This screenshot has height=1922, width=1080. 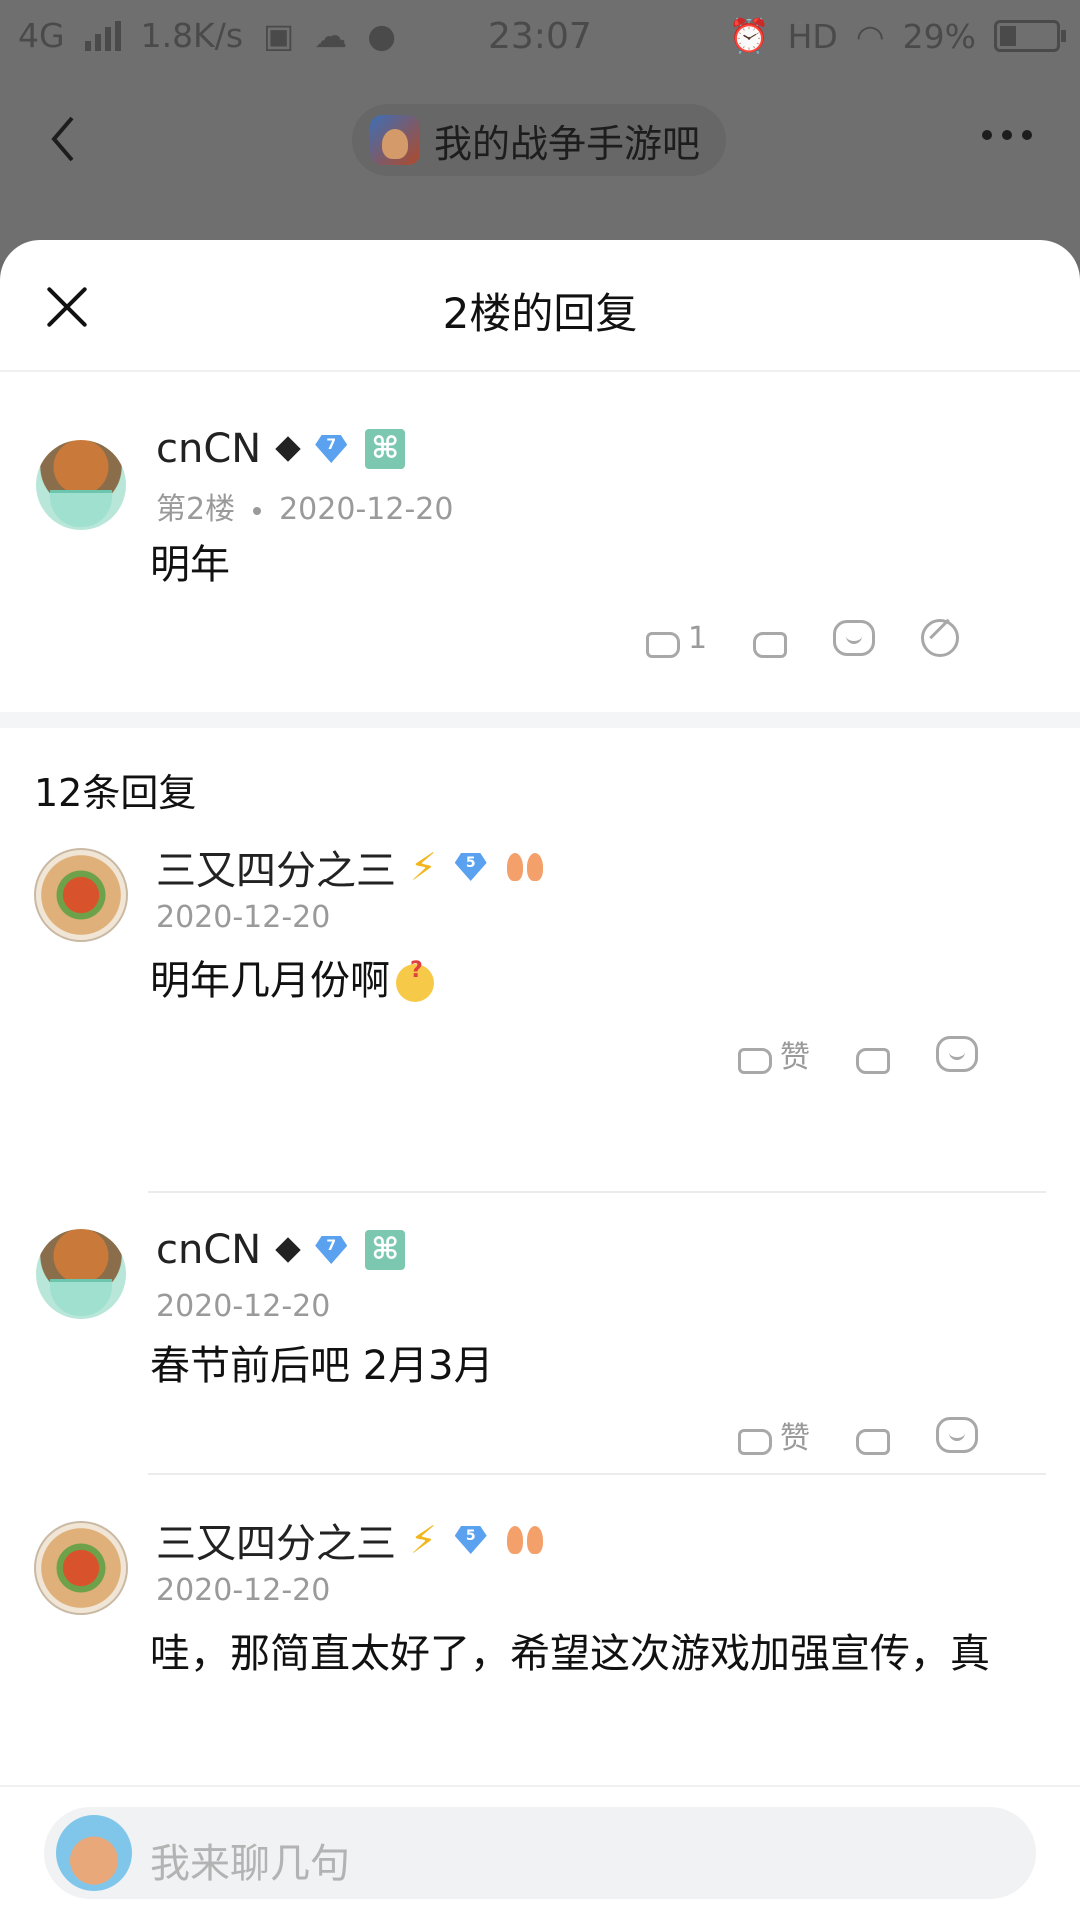 I want to click on sheet-title: 2楼的回复, so click(x=540, y=313).